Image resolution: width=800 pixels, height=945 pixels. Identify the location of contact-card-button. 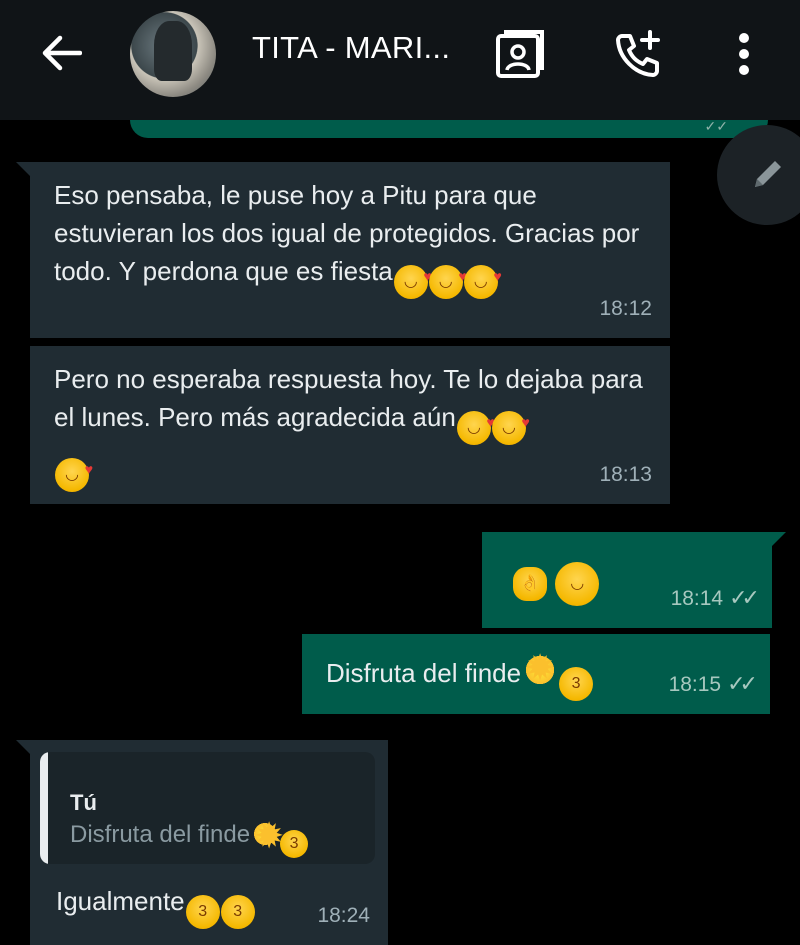
(520, 54).